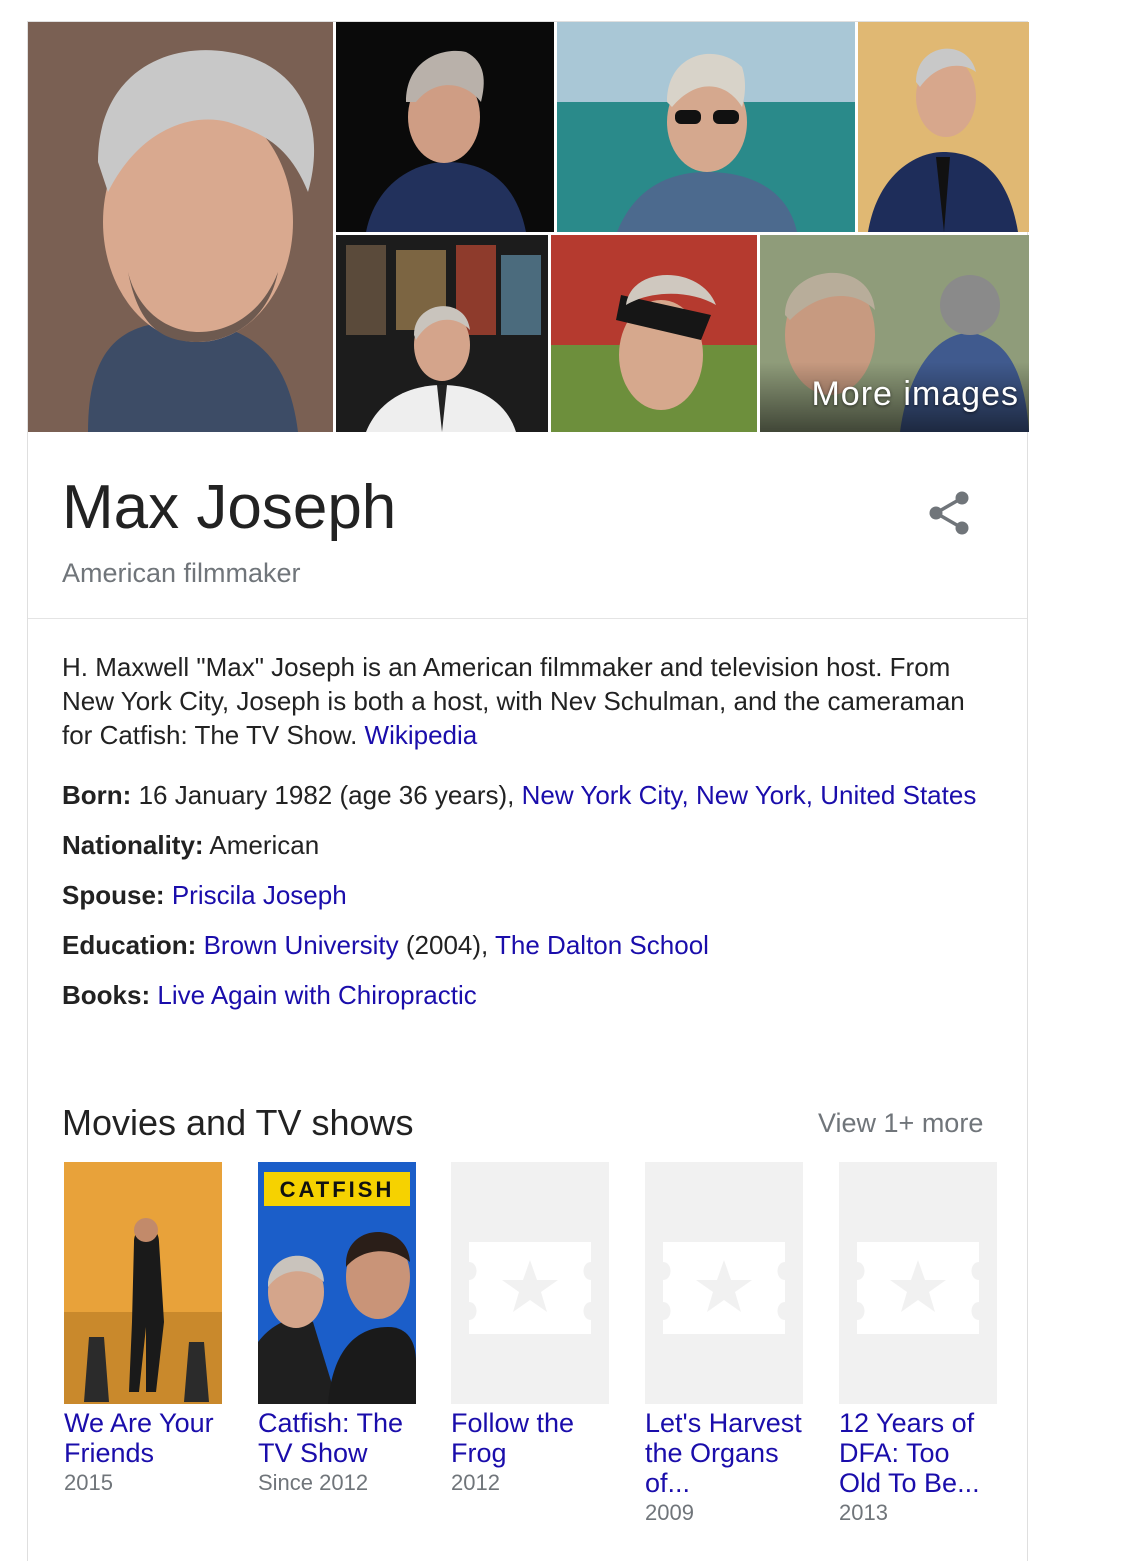 The height and width of the screenshot is (1562, 1126). I want to click on movie-item: 12 Years of DFA: Too Old To Be... 2013, so click(919, 1345).